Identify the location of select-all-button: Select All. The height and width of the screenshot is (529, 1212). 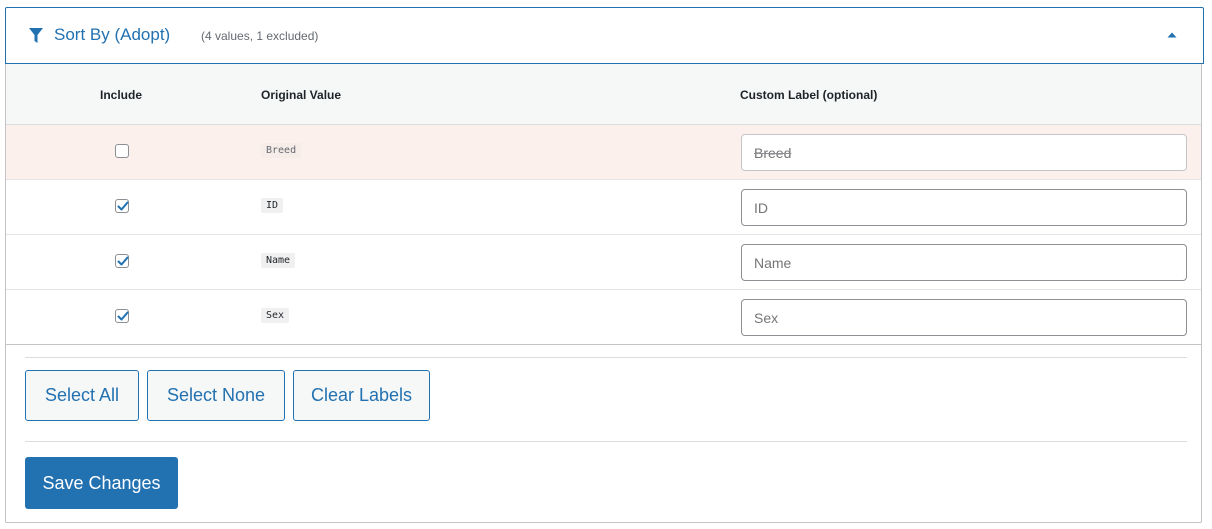
(82, 395).